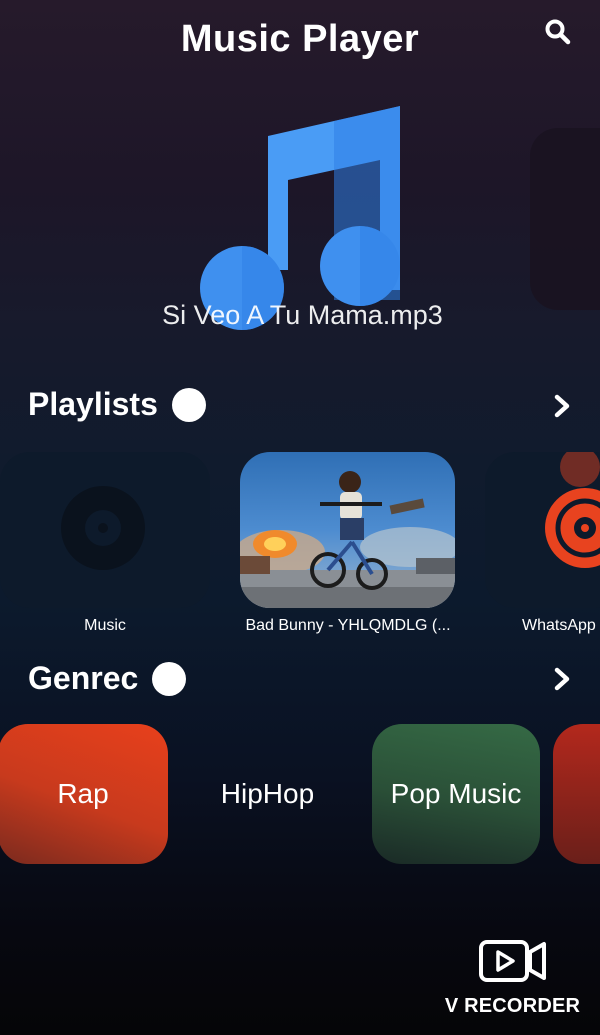 The height and width of the screenshot is (1035, 600). I want to click on genre-label-pop-music: Pop Music, so click(456, 793).